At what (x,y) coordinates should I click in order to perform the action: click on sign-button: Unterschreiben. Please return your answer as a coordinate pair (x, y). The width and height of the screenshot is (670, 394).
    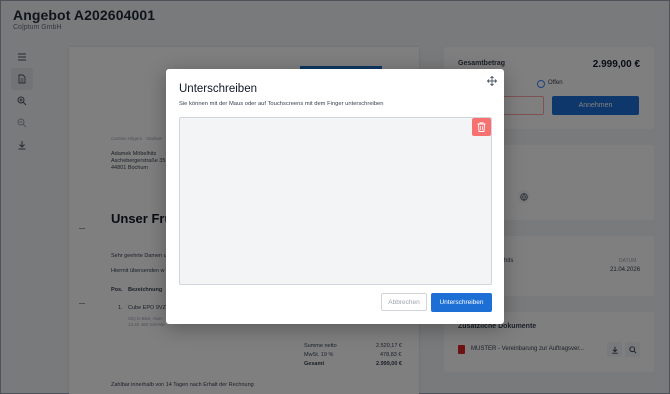
    Looking at the image, I should click on (461, 302).